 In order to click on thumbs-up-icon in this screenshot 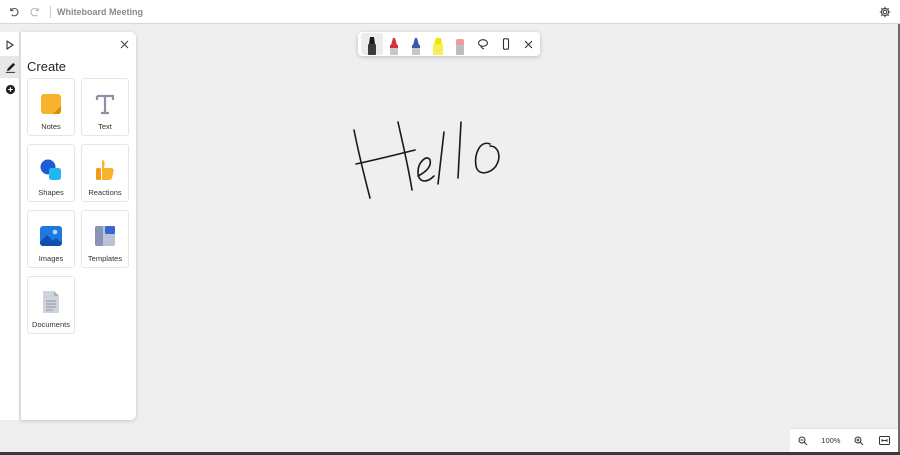, I will do `click(105, 170)`.